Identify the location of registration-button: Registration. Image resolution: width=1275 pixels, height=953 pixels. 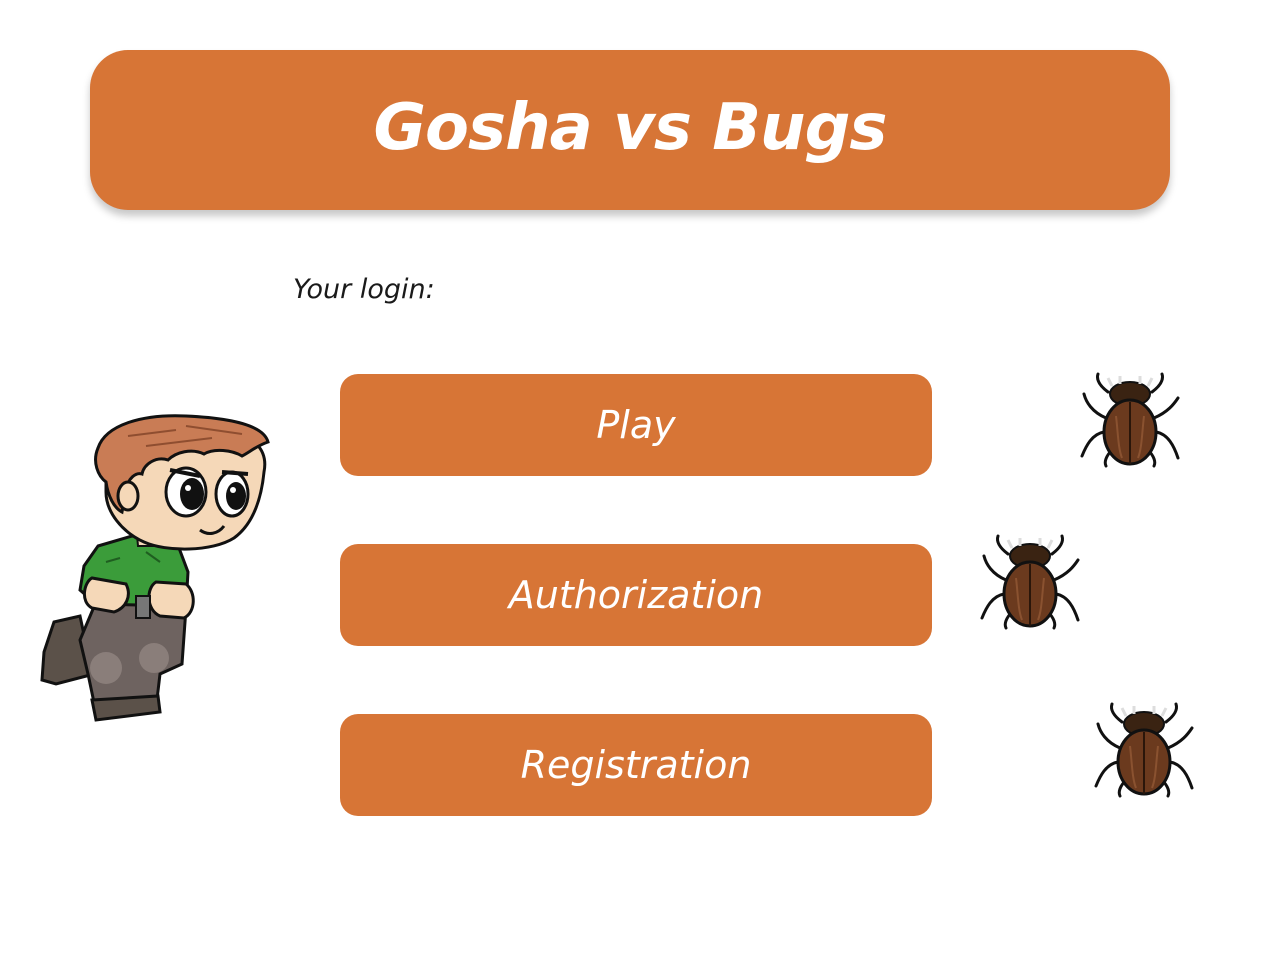
(636, 765).